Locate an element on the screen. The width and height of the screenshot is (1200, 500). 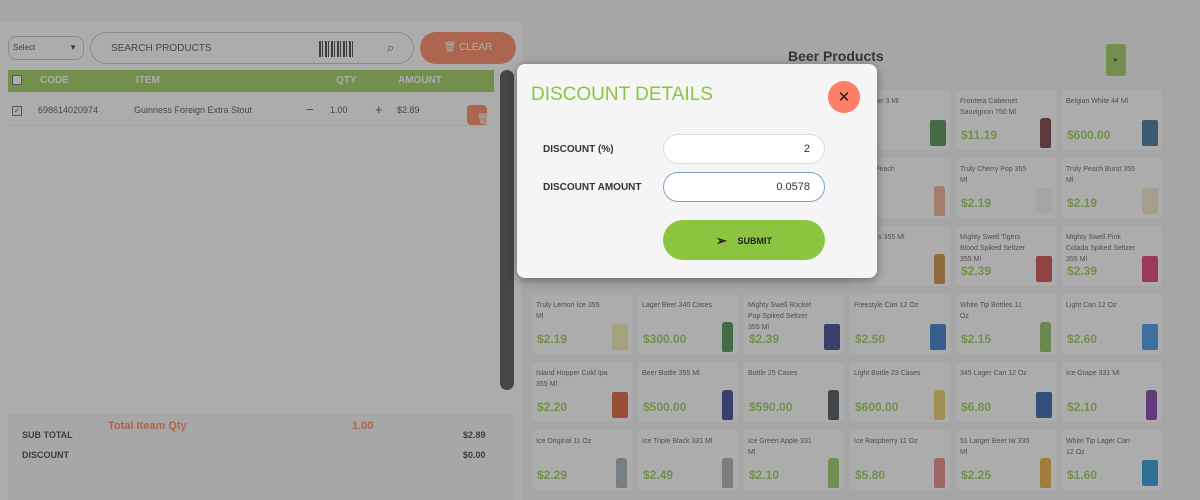
submit-button: ➢ SUBMIT is located at coordinates (744, 240).